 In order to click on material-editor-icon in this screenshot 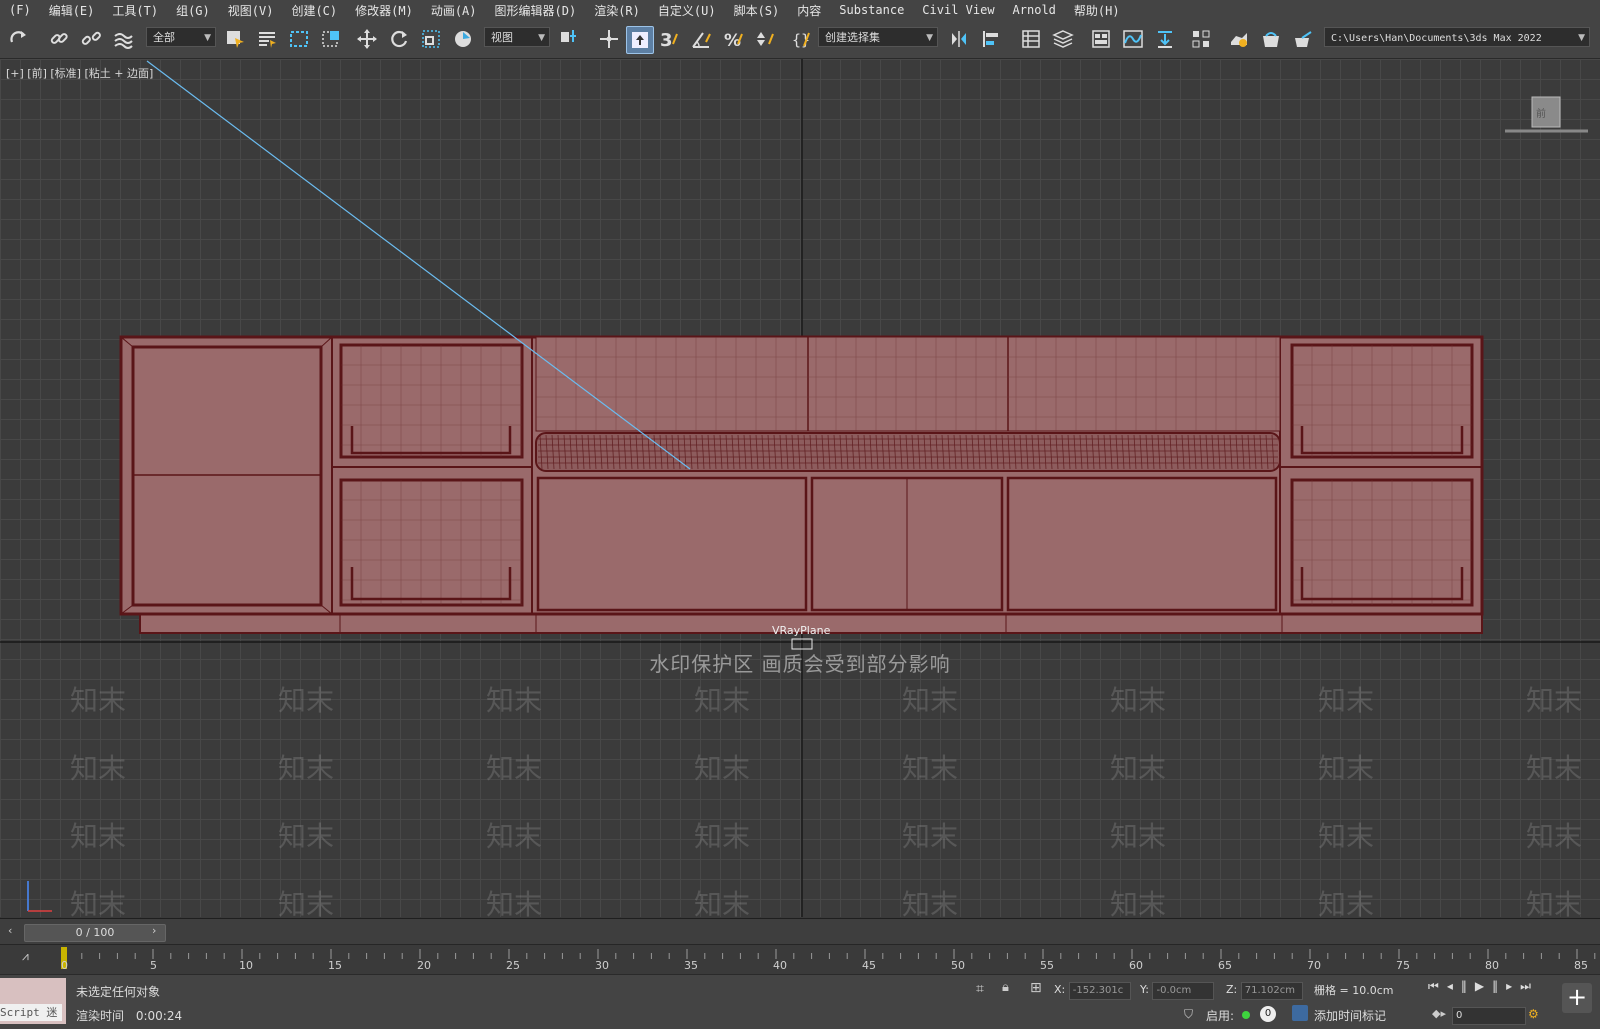, I will do `click(1201, 39)`.